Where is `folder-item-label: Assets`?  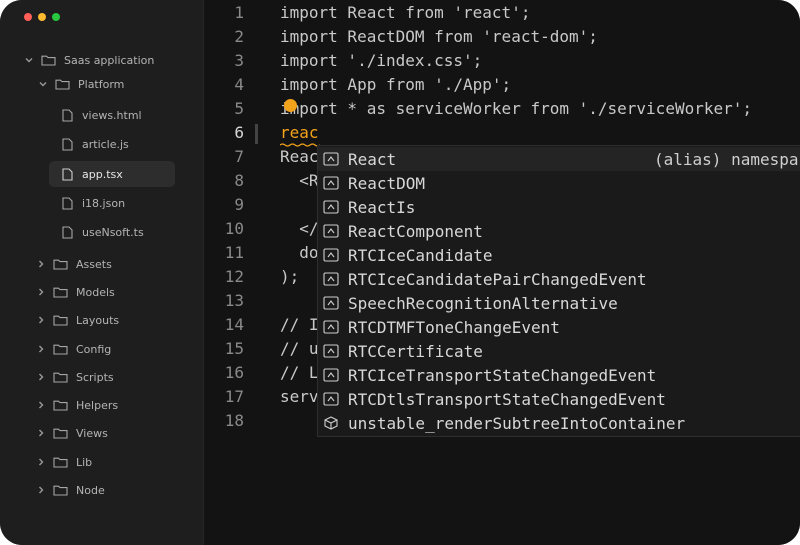
folder-item-label: Assets is located at coordinates (94, 264).